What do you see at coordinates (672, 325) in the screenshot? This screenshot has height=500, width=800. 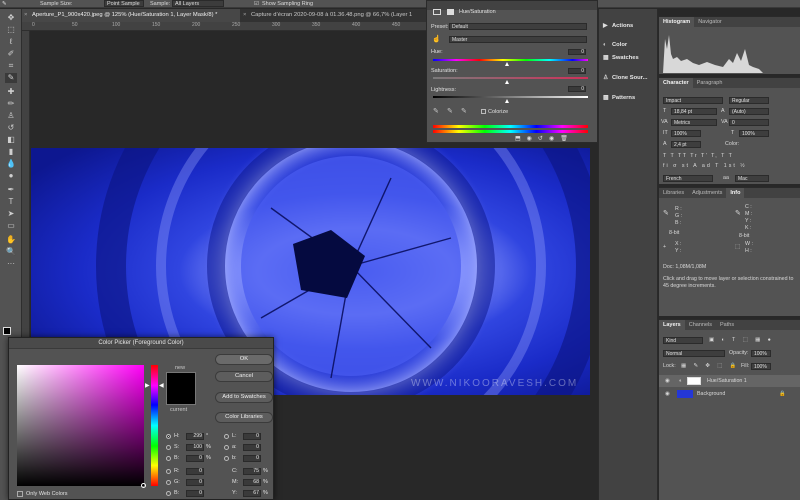 I see `tab-layers: Layers` at bounding box center [672, 325].